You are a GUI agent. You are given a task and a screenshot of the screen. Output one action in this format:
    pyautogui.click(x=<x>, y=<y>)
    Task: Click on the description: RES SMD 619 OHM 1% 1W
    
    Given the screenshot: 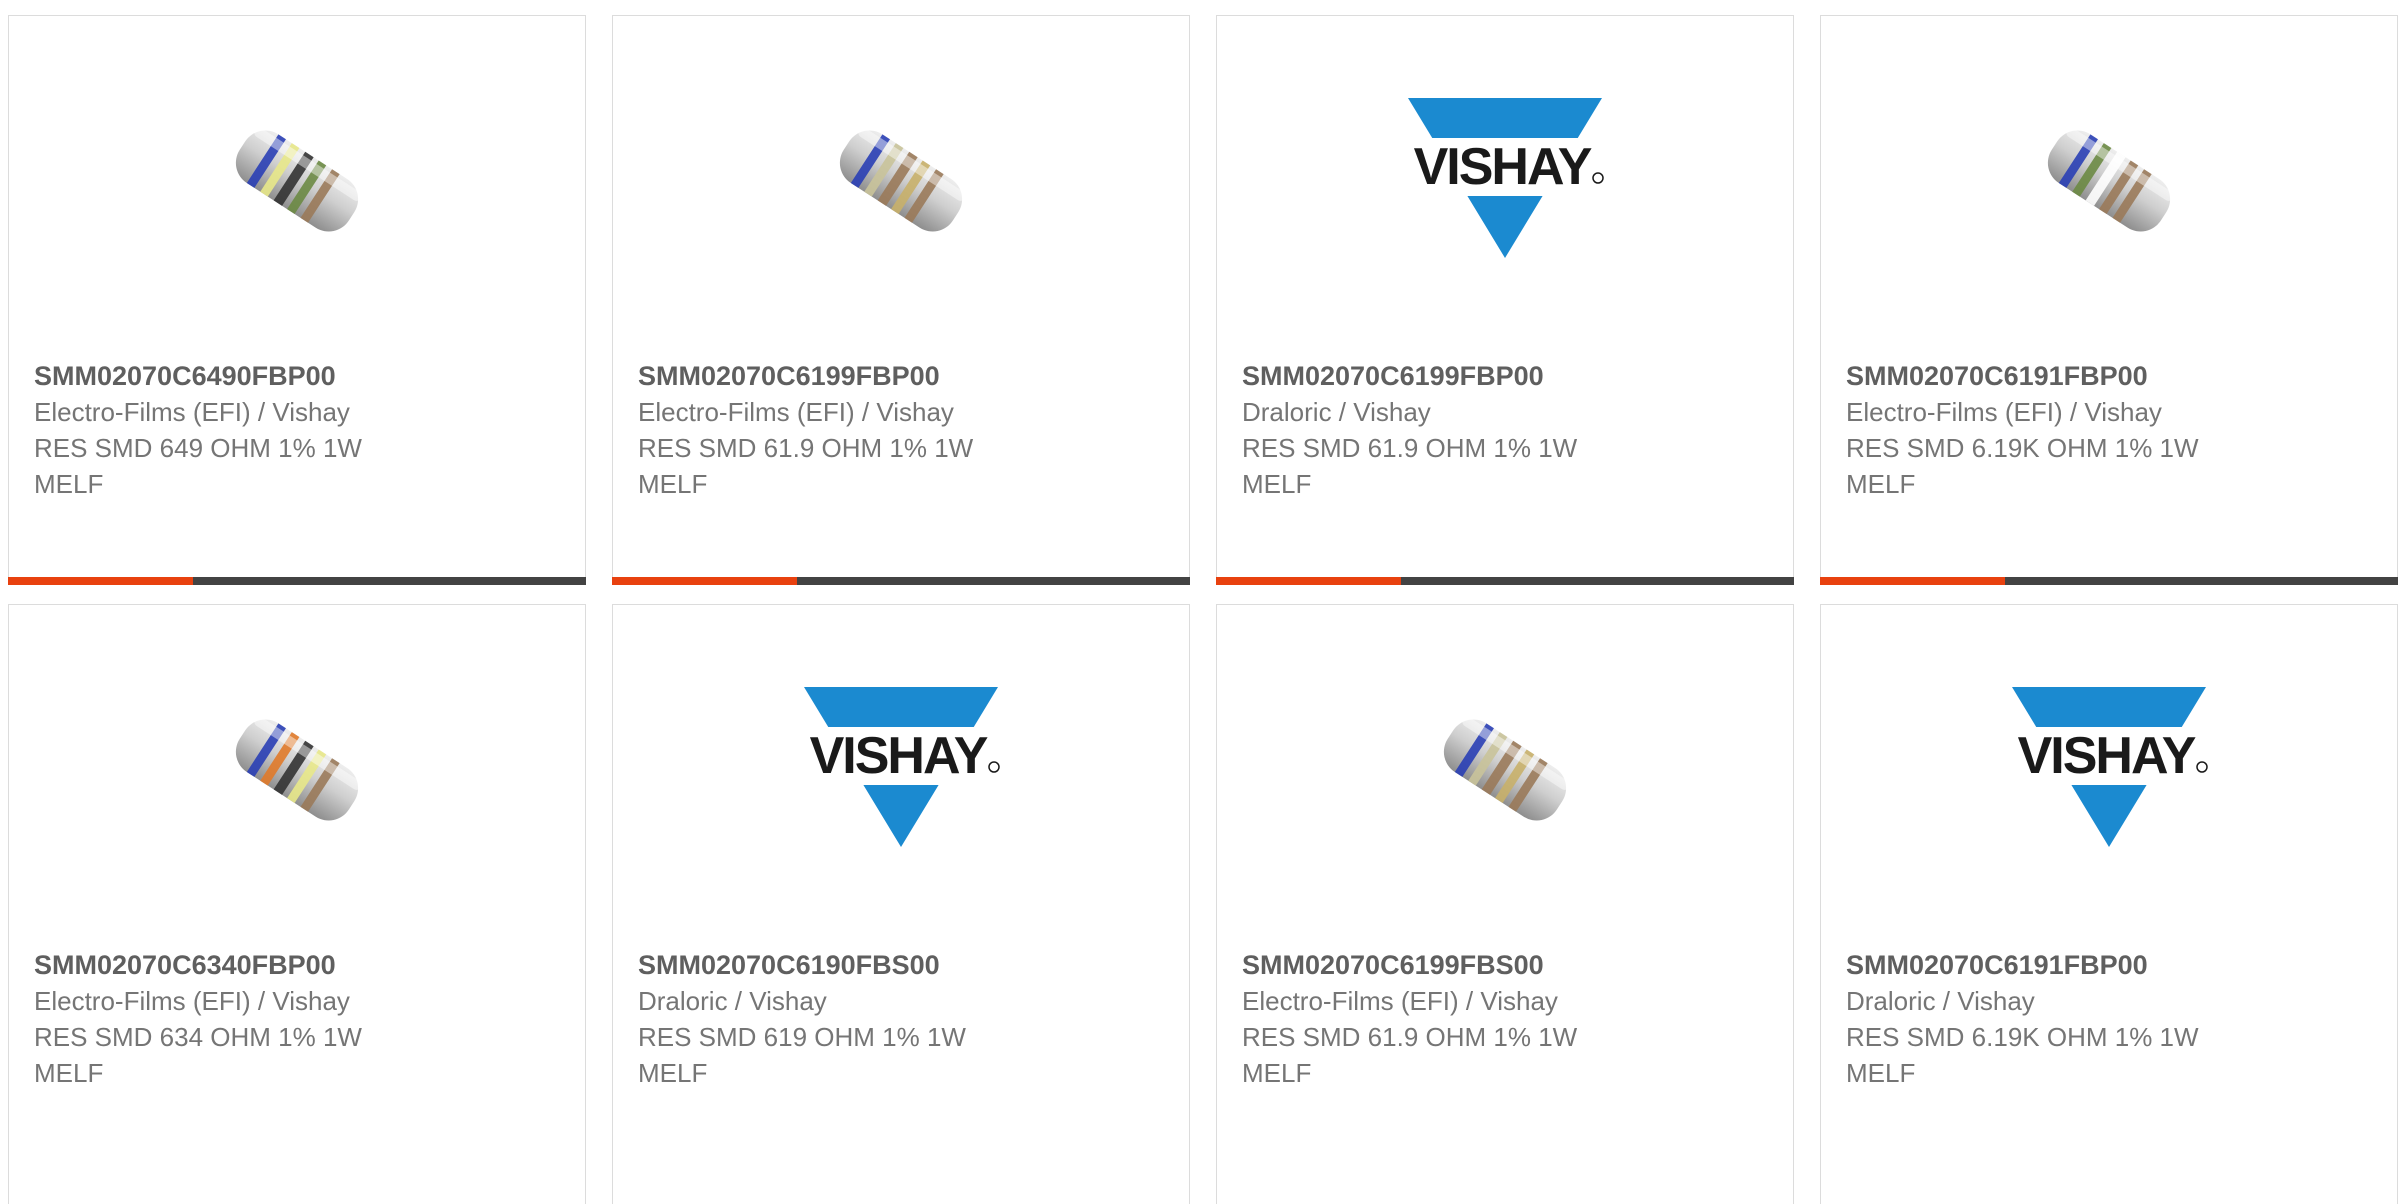 What is the action you would take?
    pyautogui.click(x=802, y=1037)
    